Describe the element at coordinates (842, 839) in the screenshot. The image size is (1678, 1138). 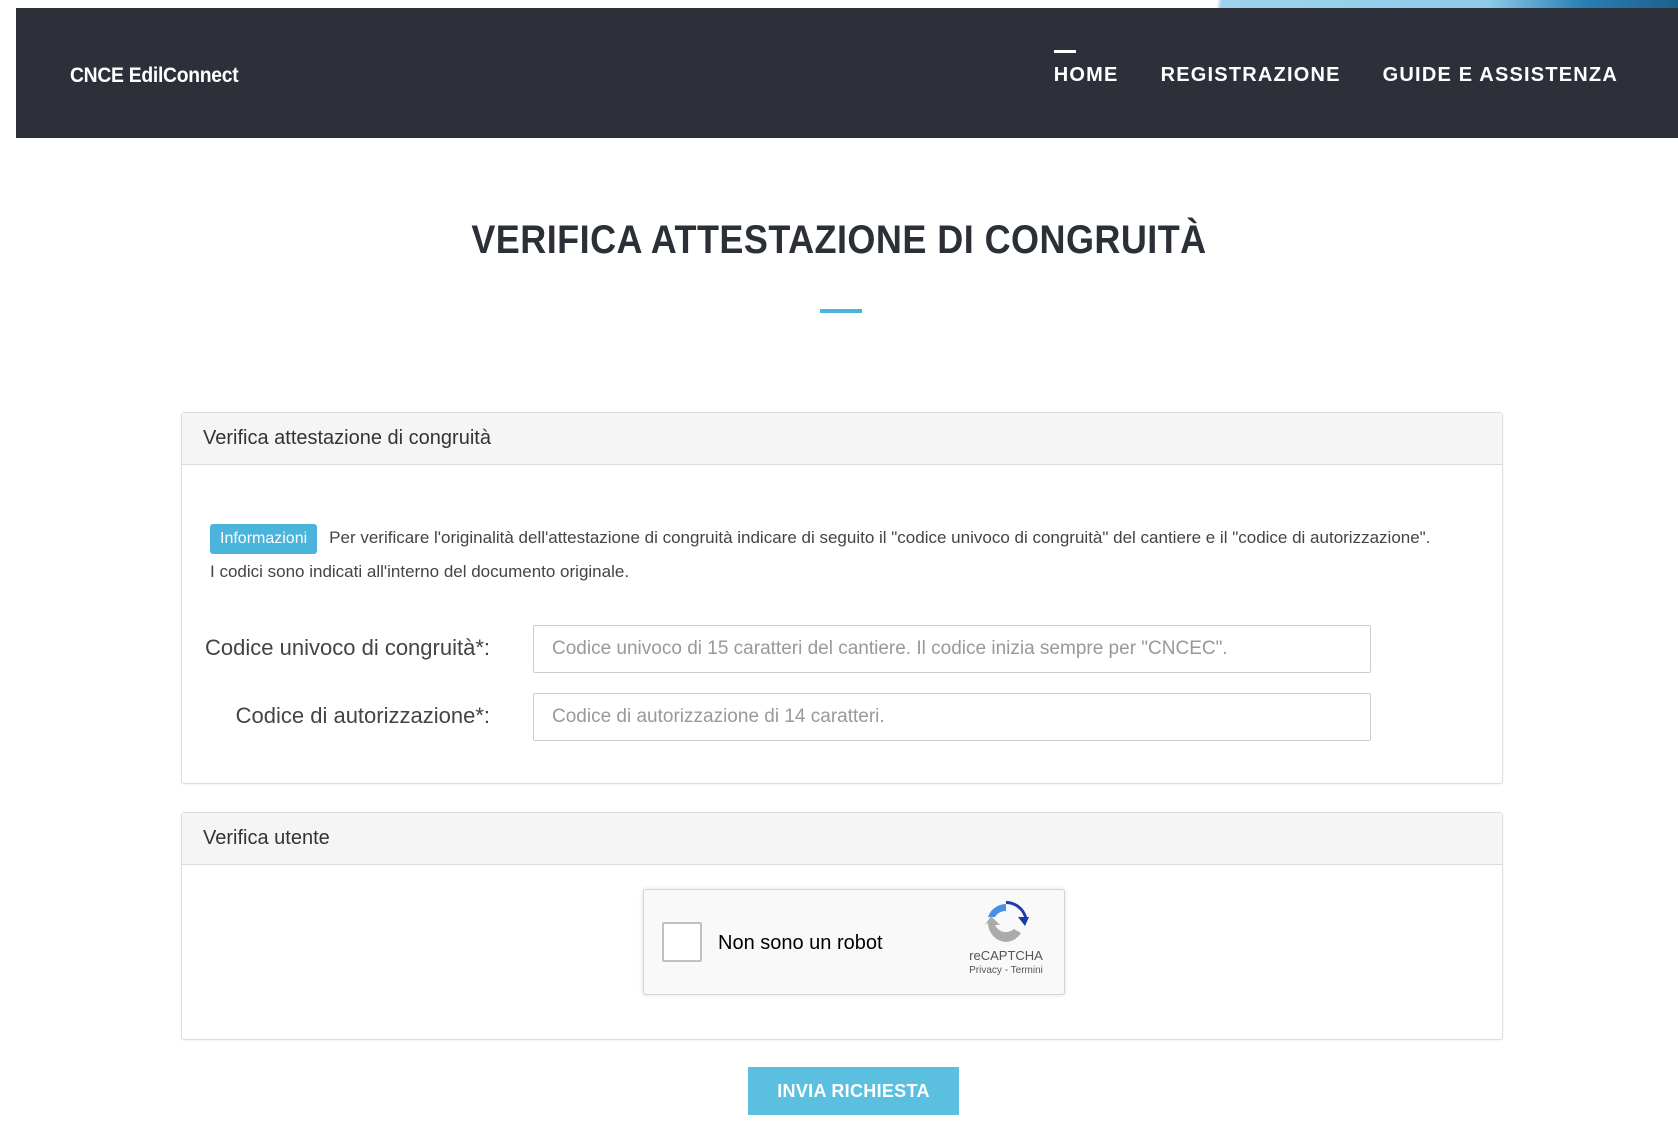
I see `panel-heading: Verifica utente` at that location.